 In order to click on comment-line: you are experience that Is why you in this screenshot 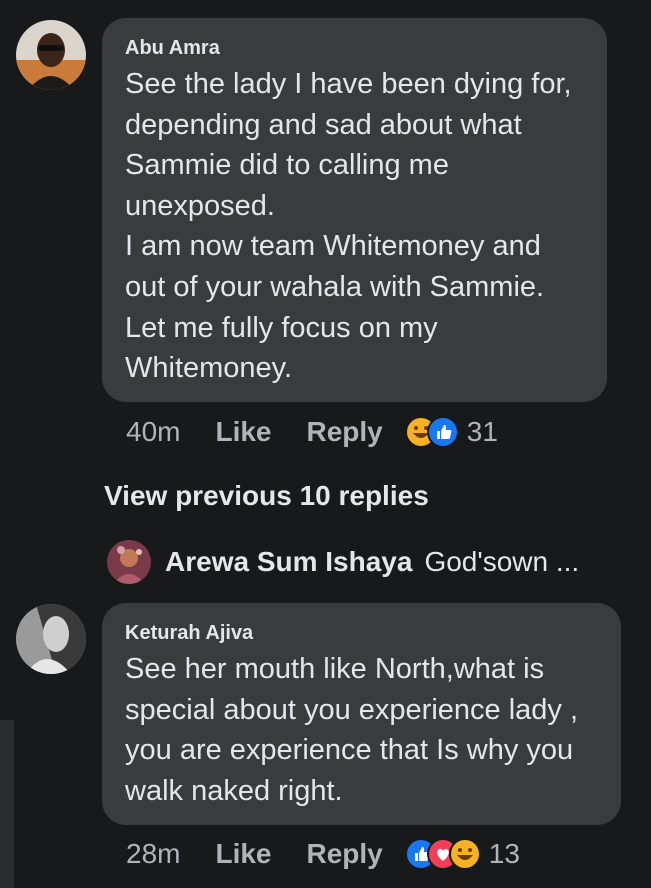, I will do `click(349, 750)`.